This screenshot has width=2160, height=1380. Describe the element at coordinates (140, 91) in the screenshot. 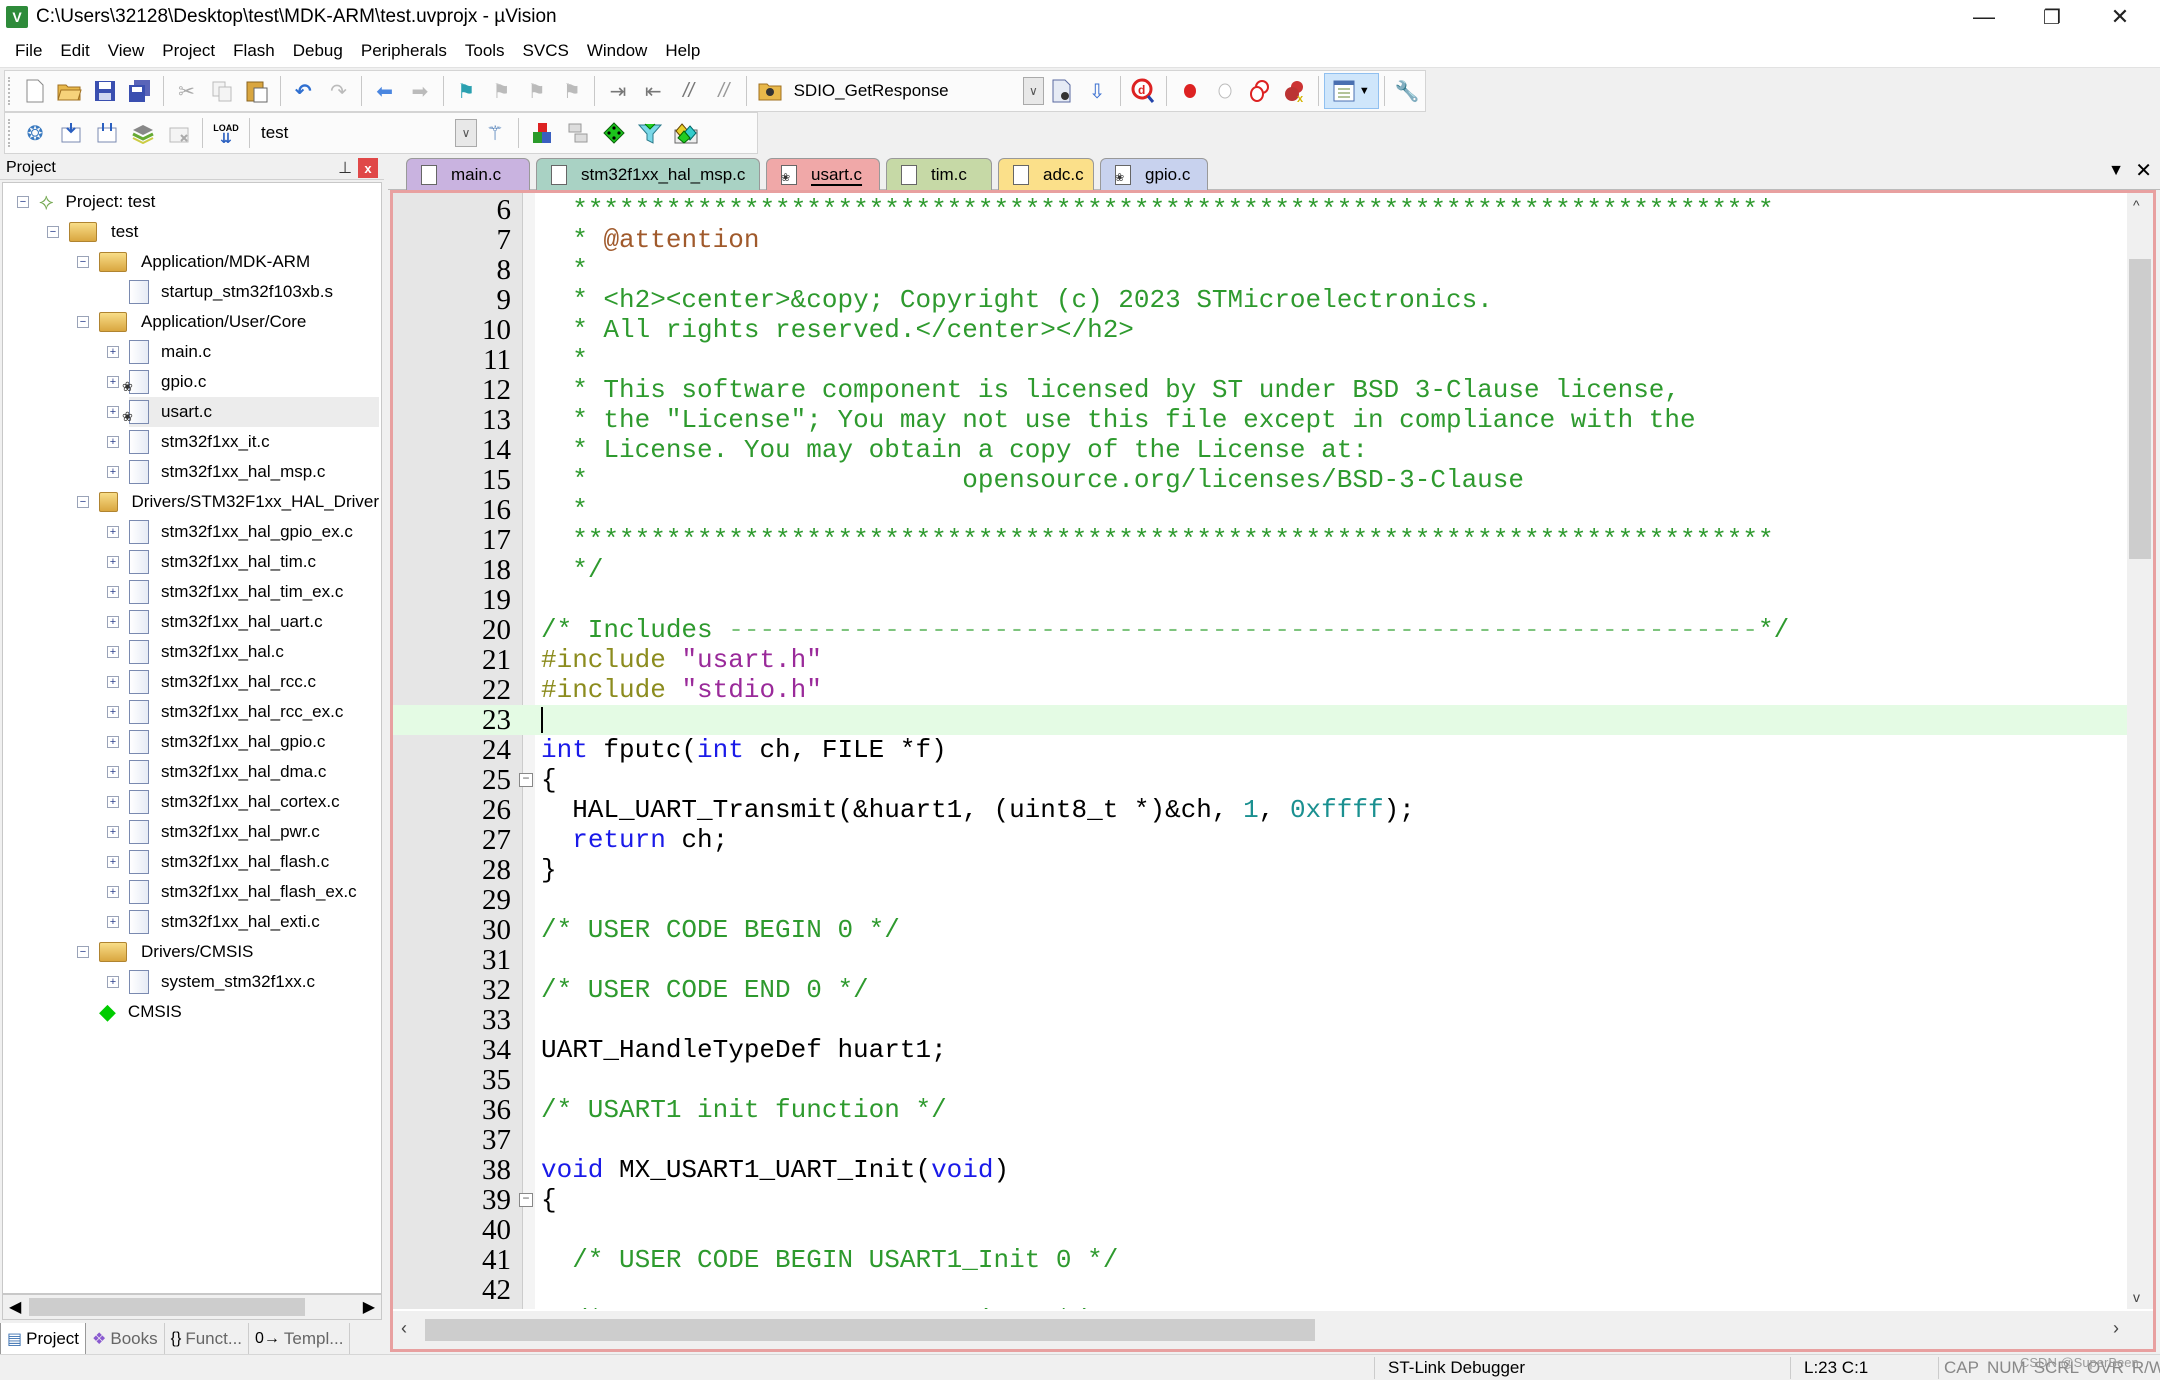

I see `save-all-icon` at that location.